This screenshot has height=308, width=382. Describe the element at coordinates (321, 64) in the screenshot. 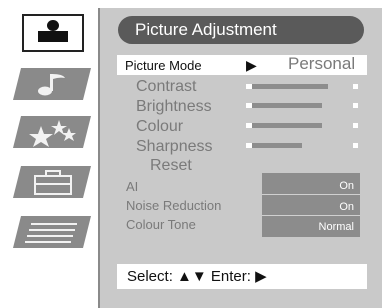

I see `picture-mode-value: Personal` at that location.